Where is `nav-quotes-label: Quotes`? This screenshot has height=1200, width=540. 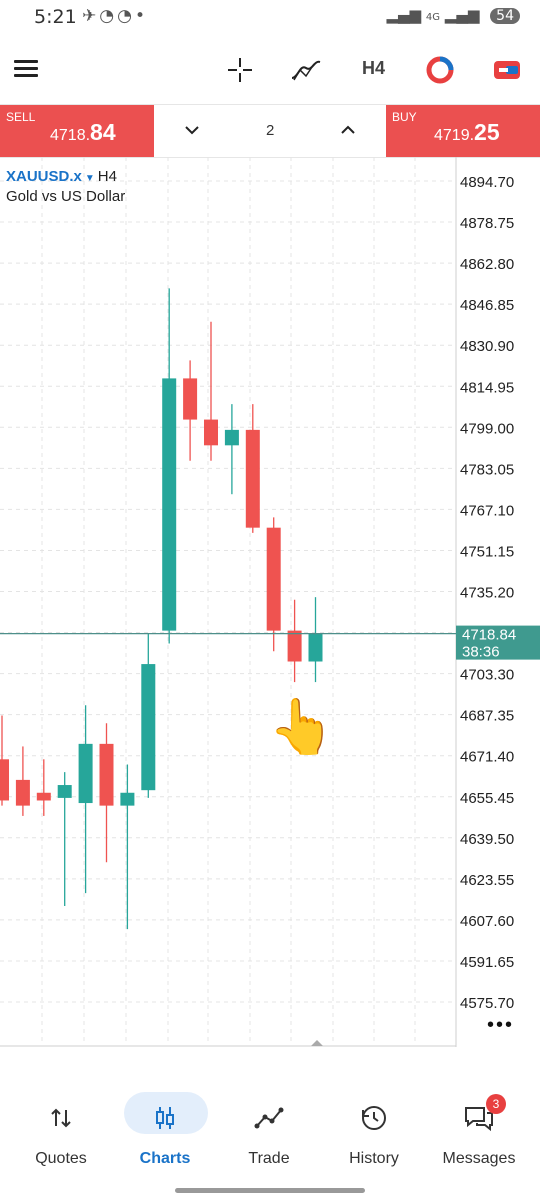
nav-quotes-label: Quotes is located at coordinates (61, 1158).